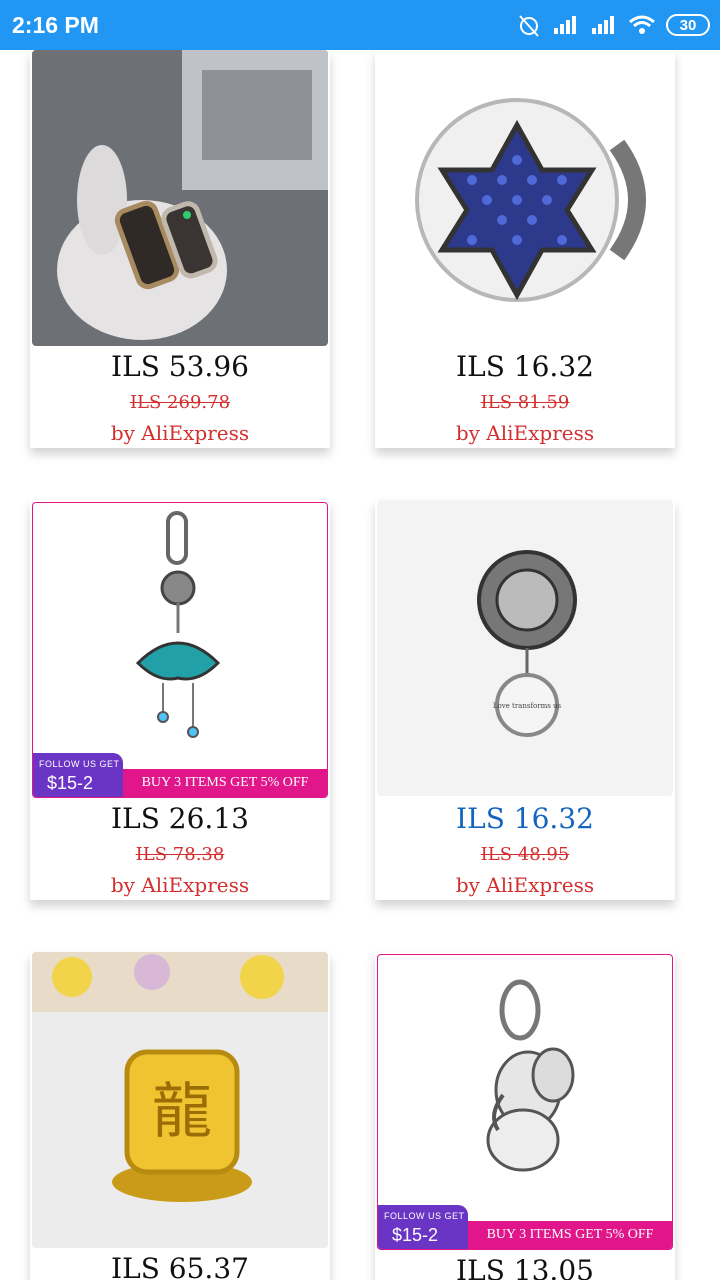  I want to click on alarm-off-icon, so click(529, 26).